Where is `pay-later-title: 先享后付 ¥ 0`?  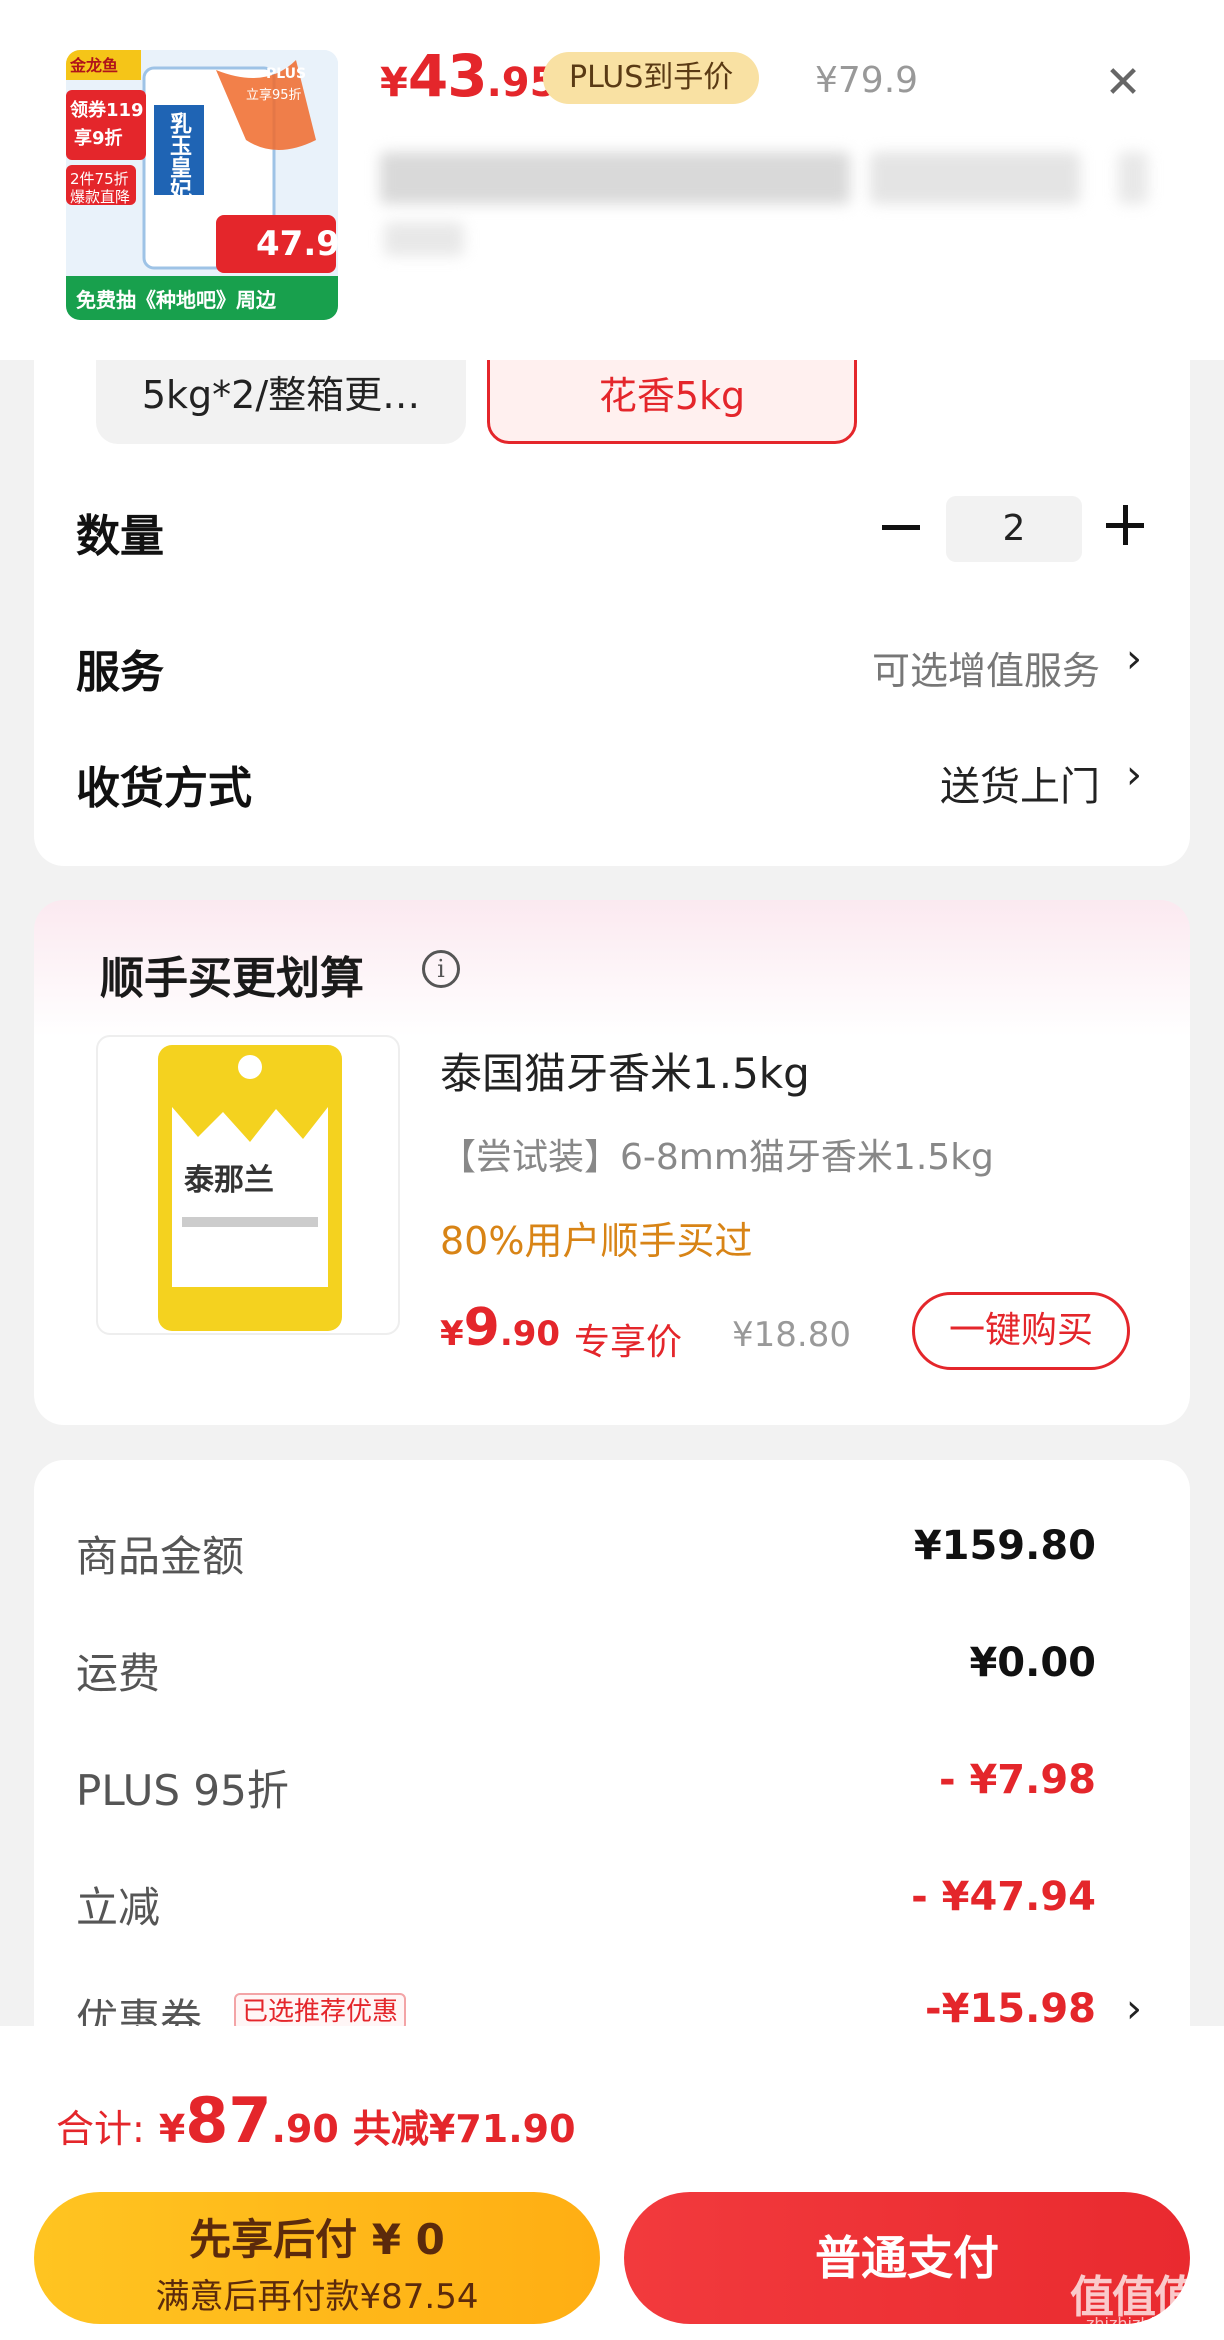
pay-later-title: 先享后付 ¥ 0 is located at coordinates (317, 2239).